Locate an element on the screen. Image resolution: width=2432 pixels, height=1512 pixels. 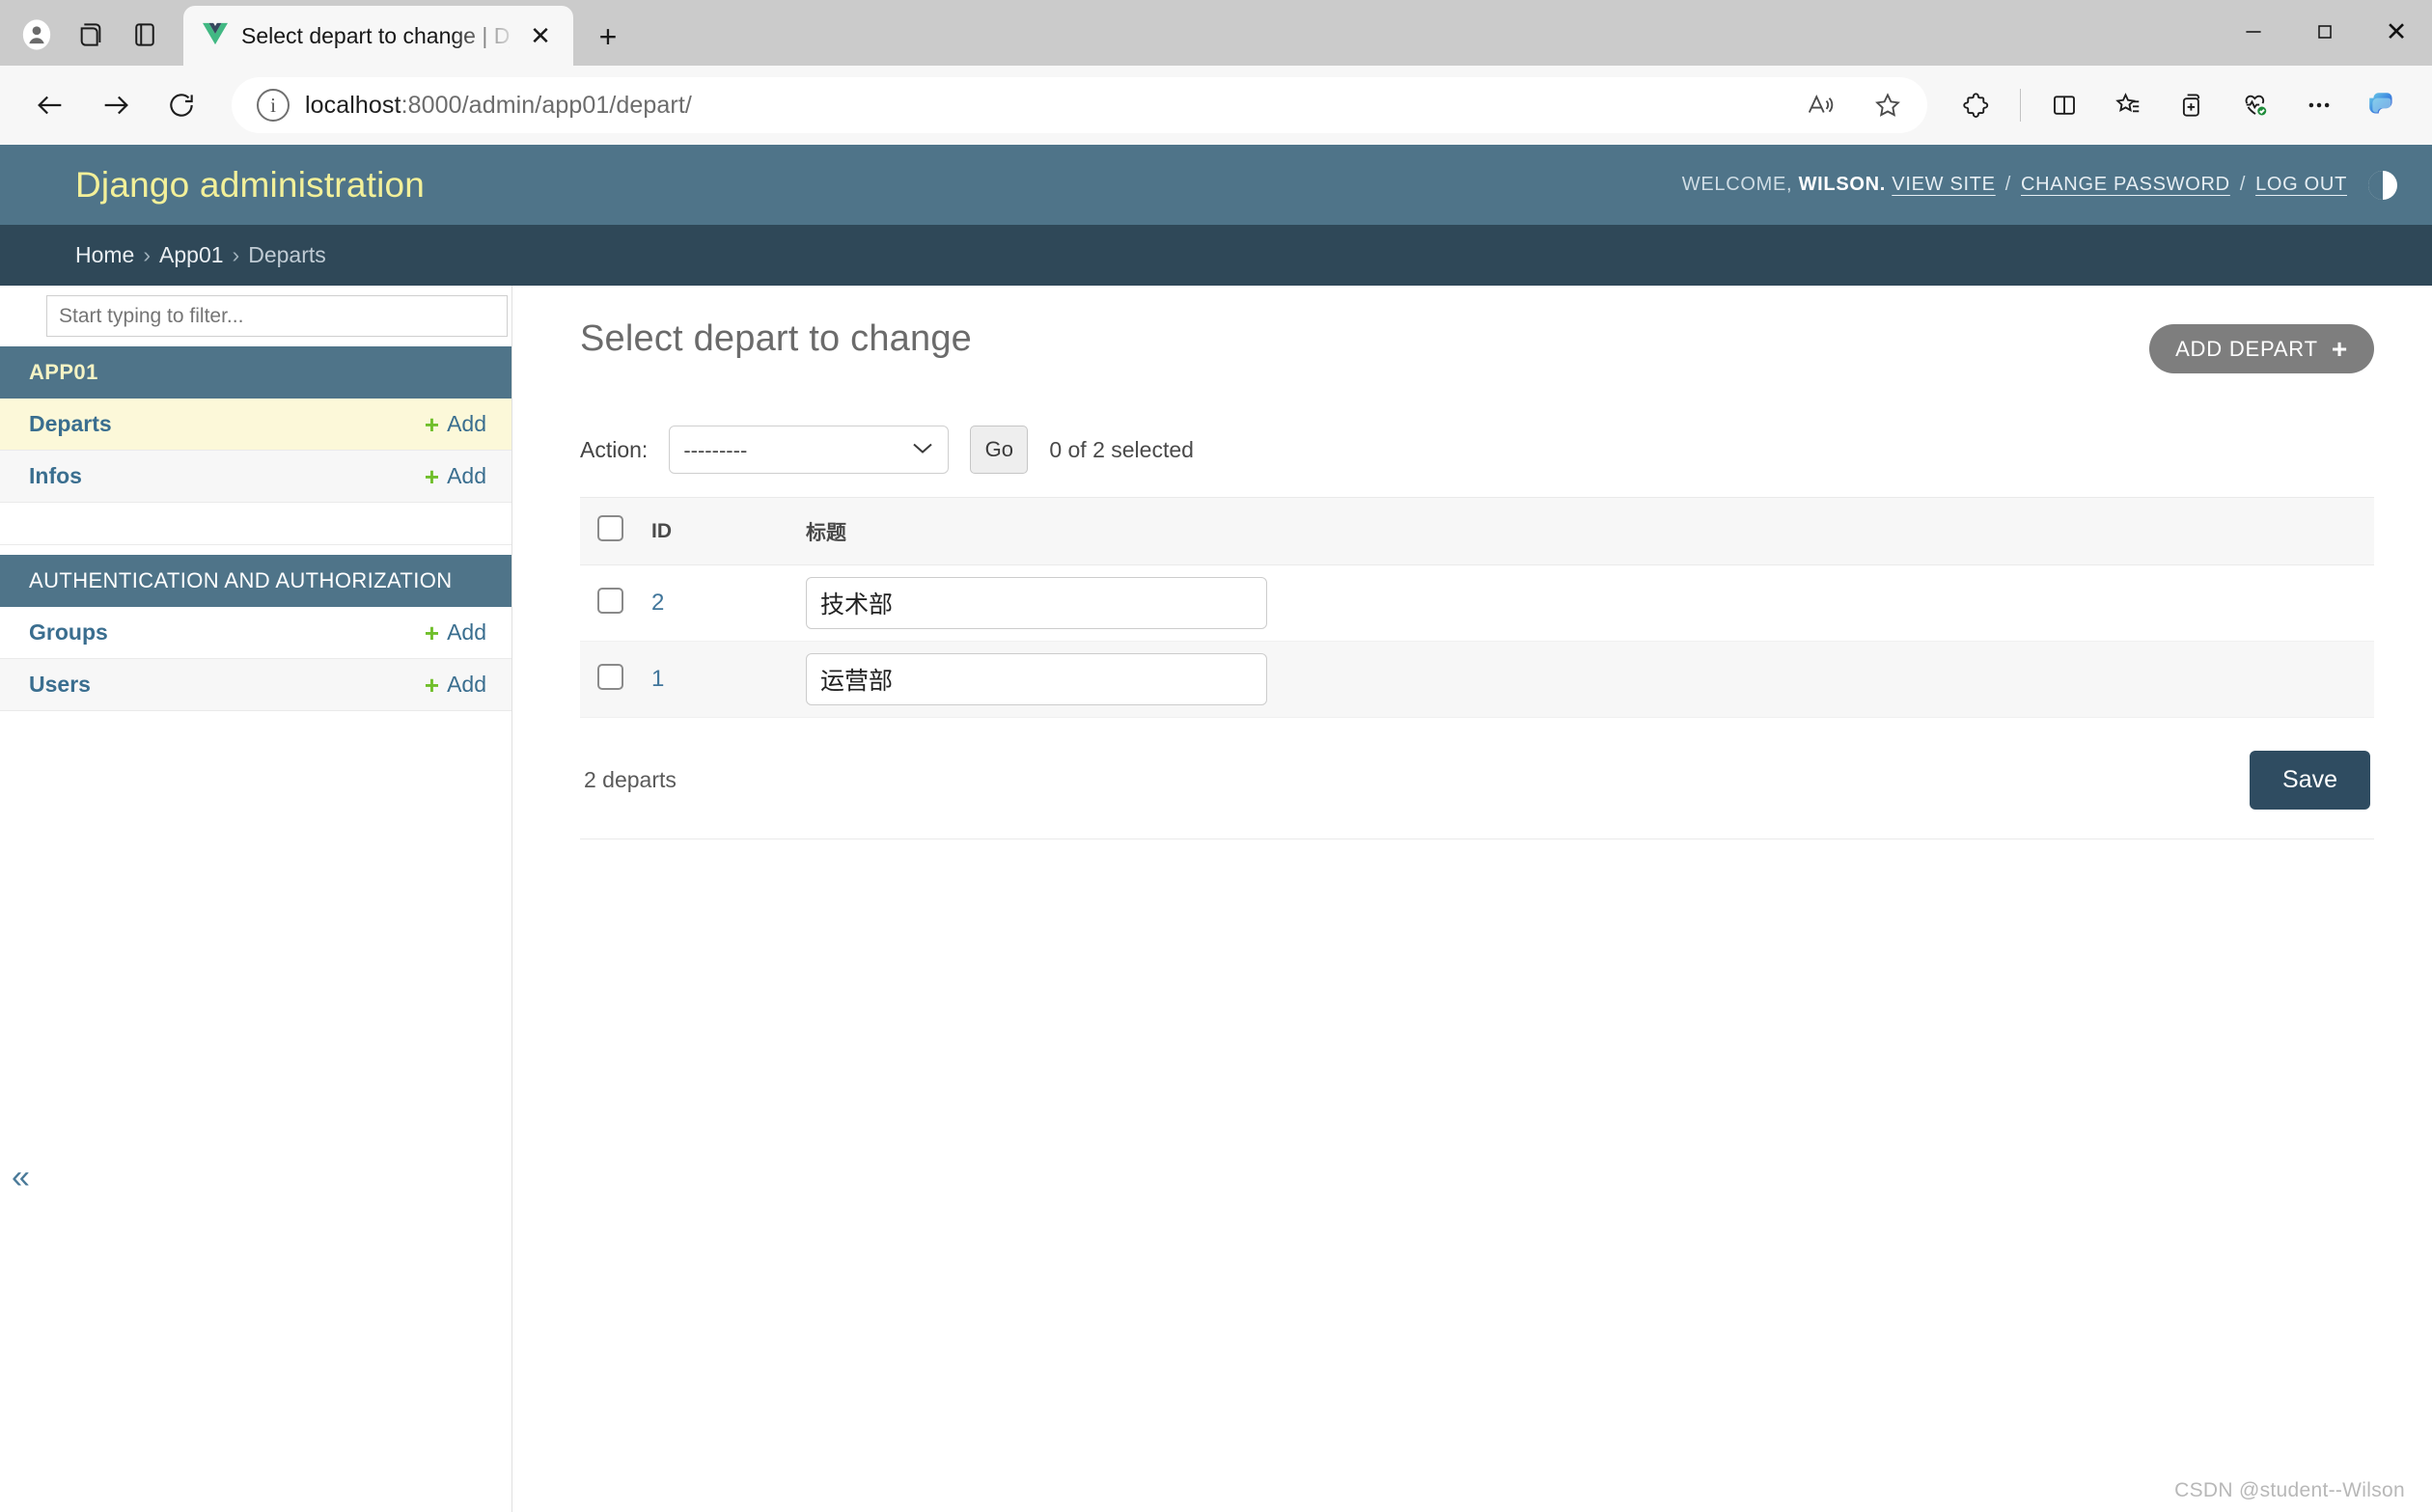
browser-tab-title: Select depart to change | Django is located at coordinates (375, 35).